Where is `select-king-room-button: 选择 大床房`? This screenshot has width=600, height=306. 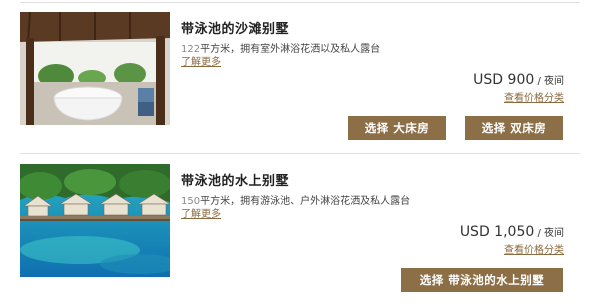
select-king-room-button: 选择 大床房 is located at coordinates (397, 128).